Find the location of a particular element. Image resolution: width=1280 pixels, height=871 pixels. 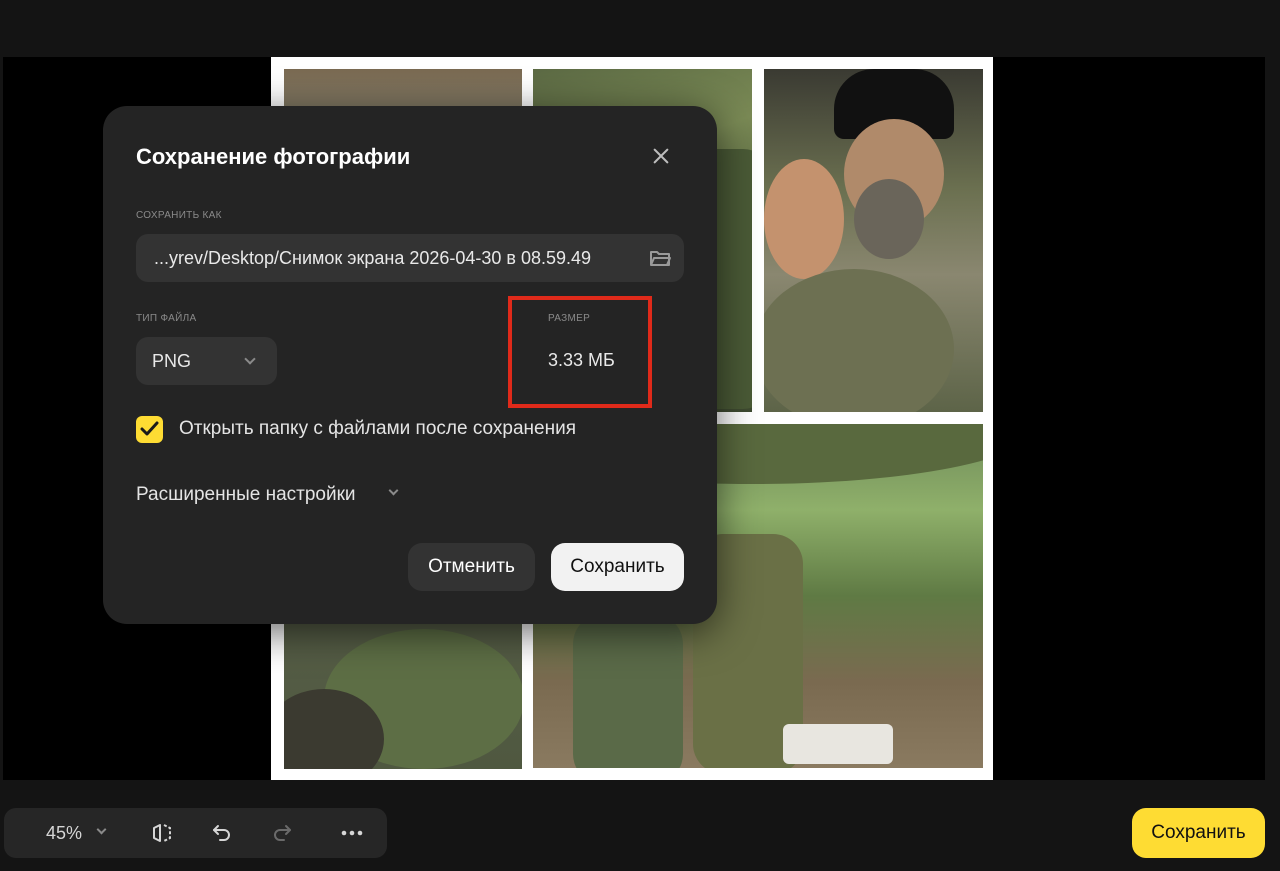

cancel-button: Отменить is located at coordinates (471, 567).